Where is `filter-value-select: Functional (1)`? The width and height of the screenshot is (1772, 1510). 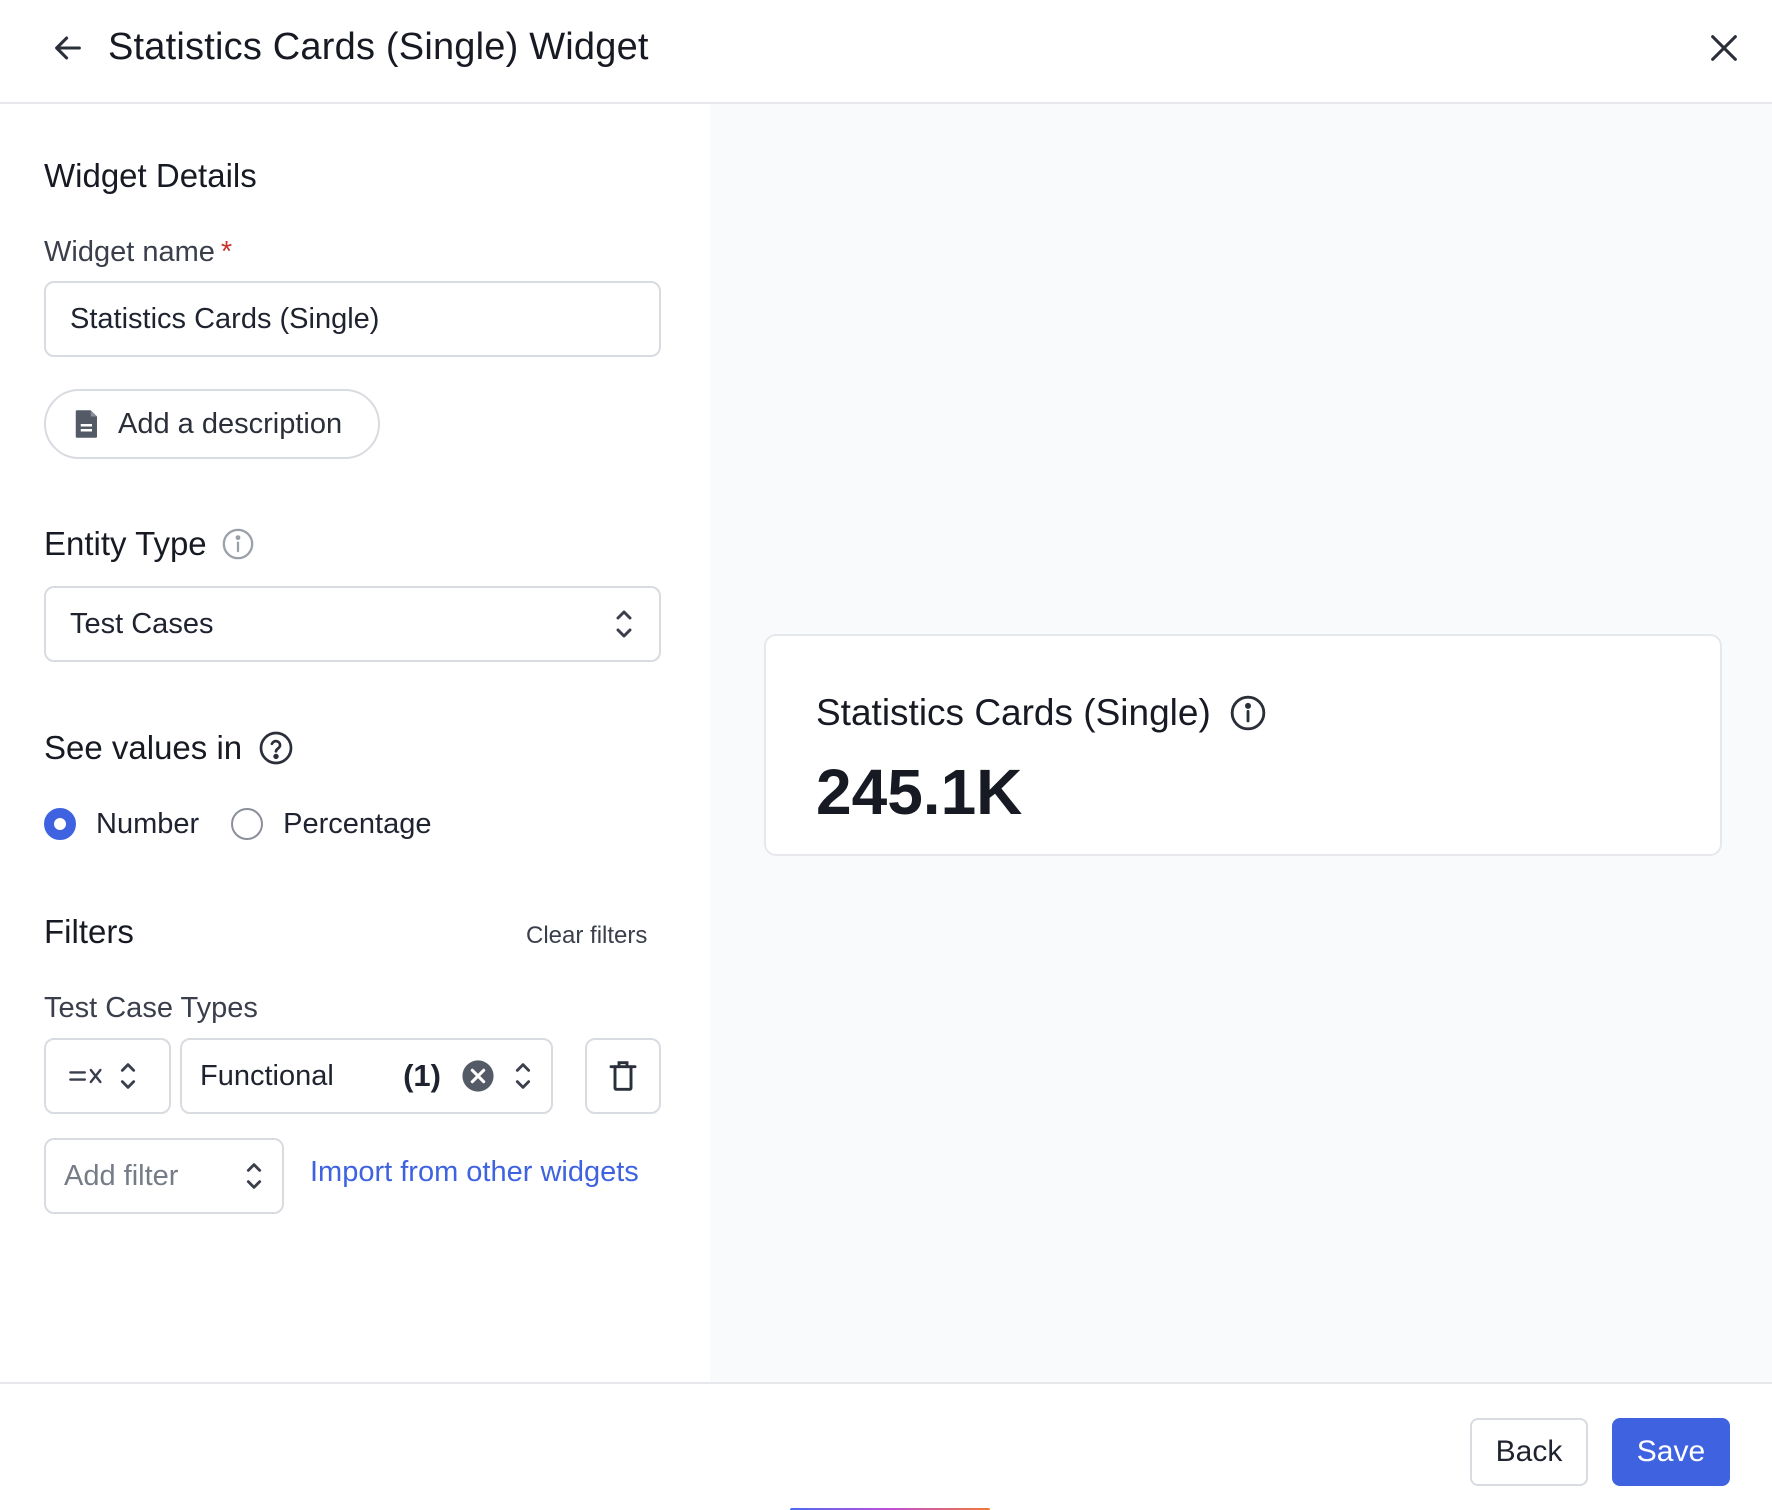 filter-value-select: Functional (1) is located at coordinates (366, 1076).